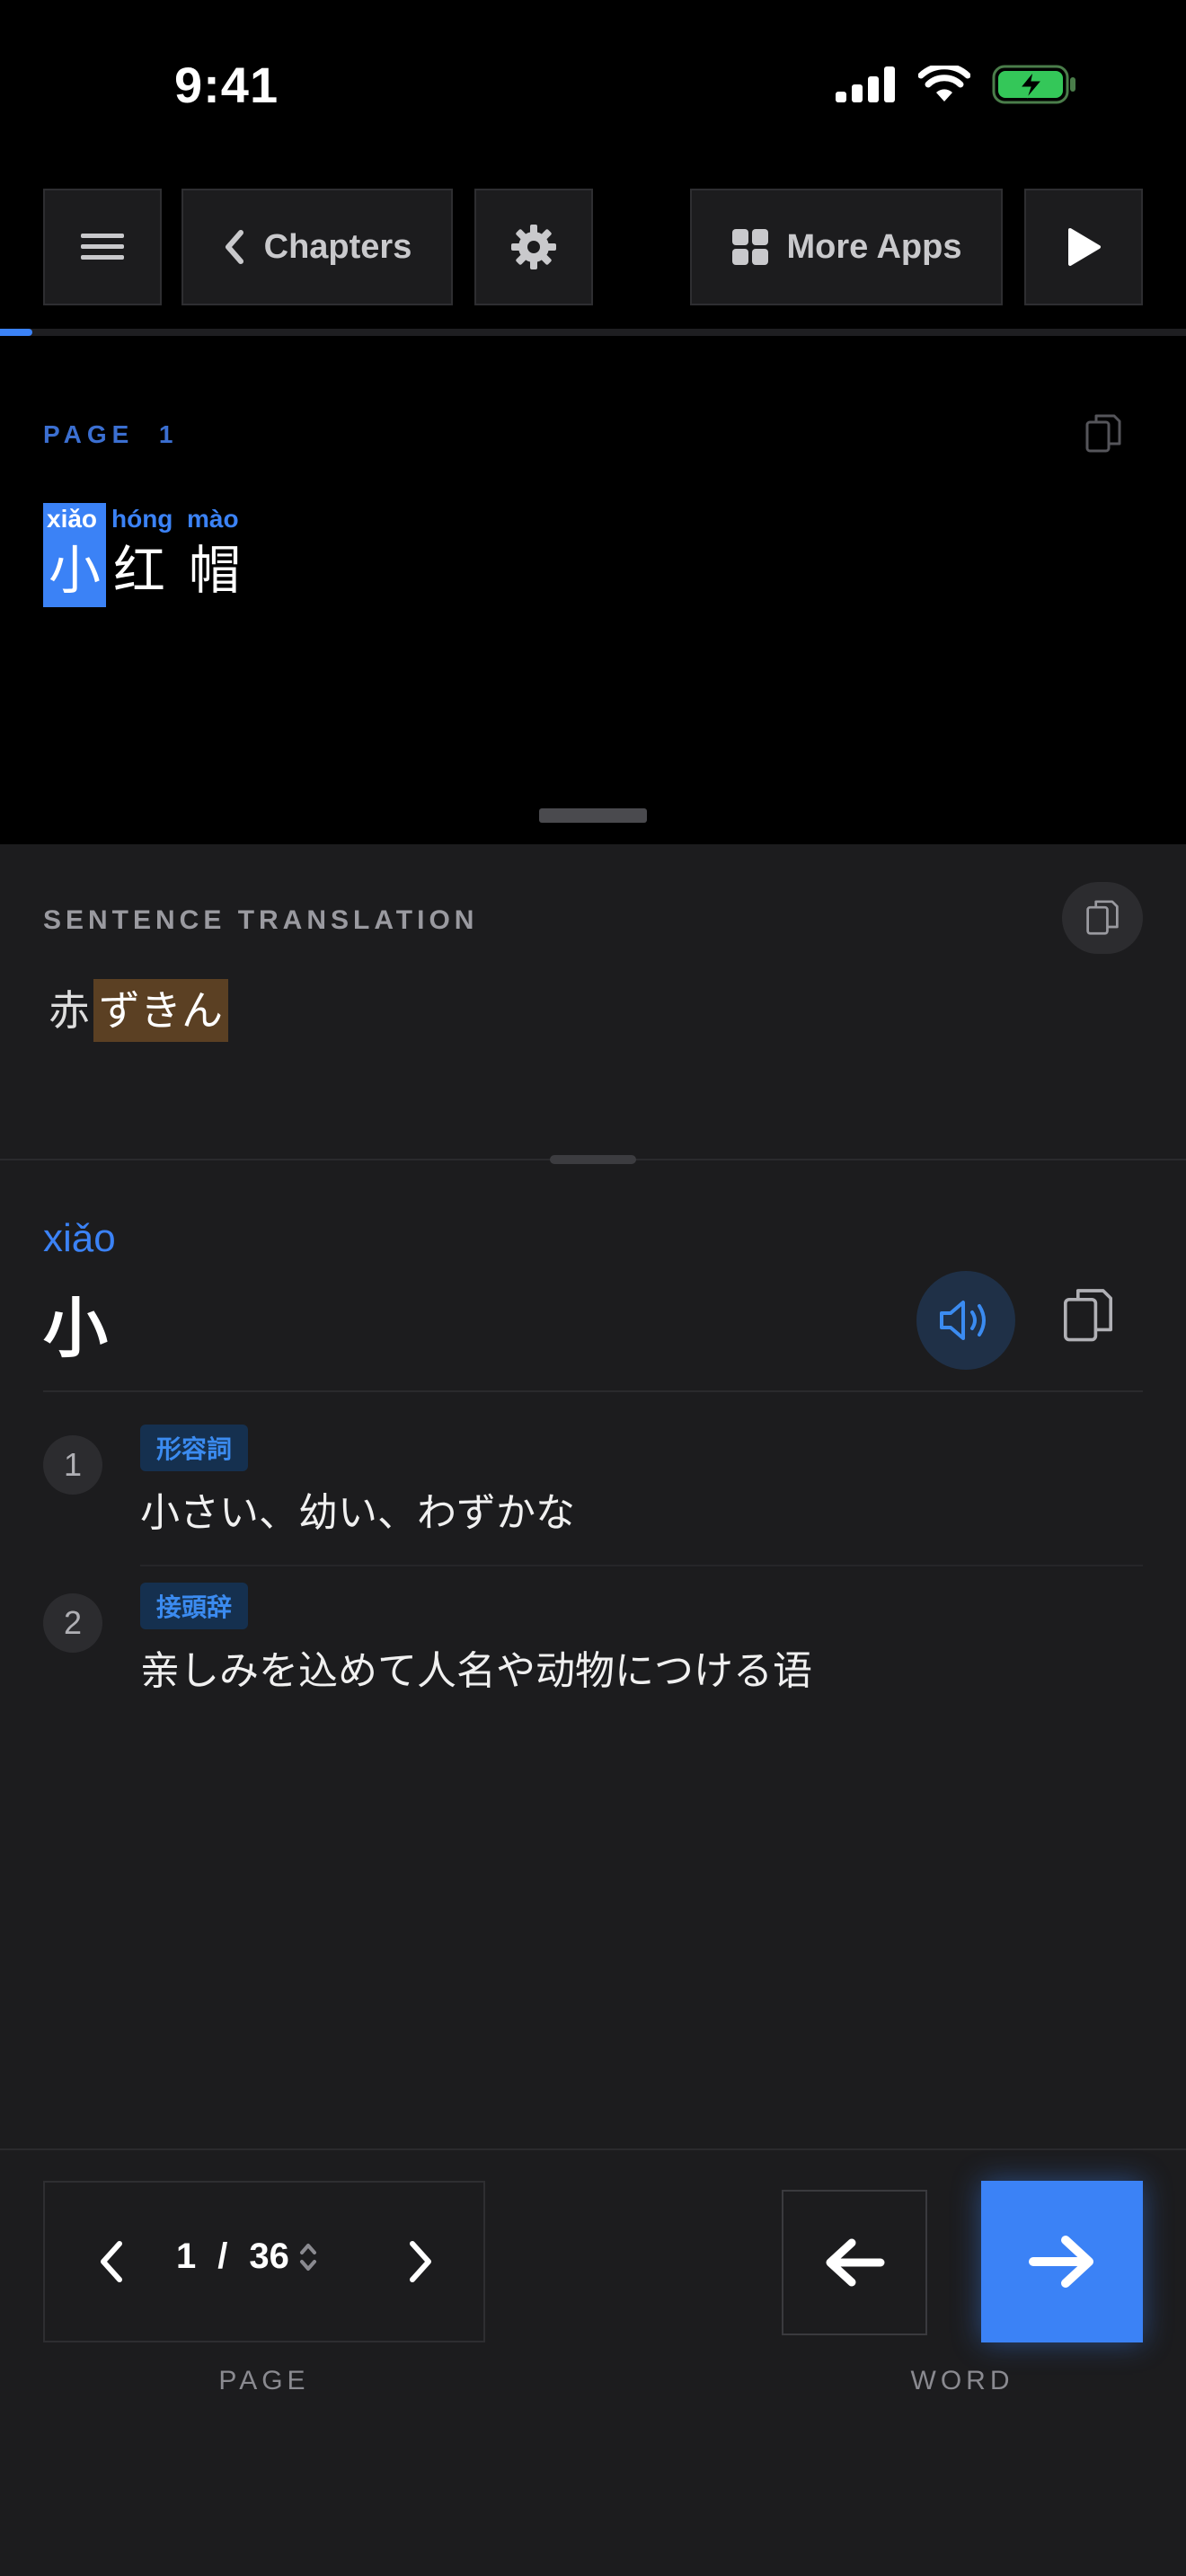 This screenshot has width=1186, height=2576. Describe the element at coordinates (194, 1606) in the screenshot. I see `part-of-speech-tag: 接頭辞` at that location.